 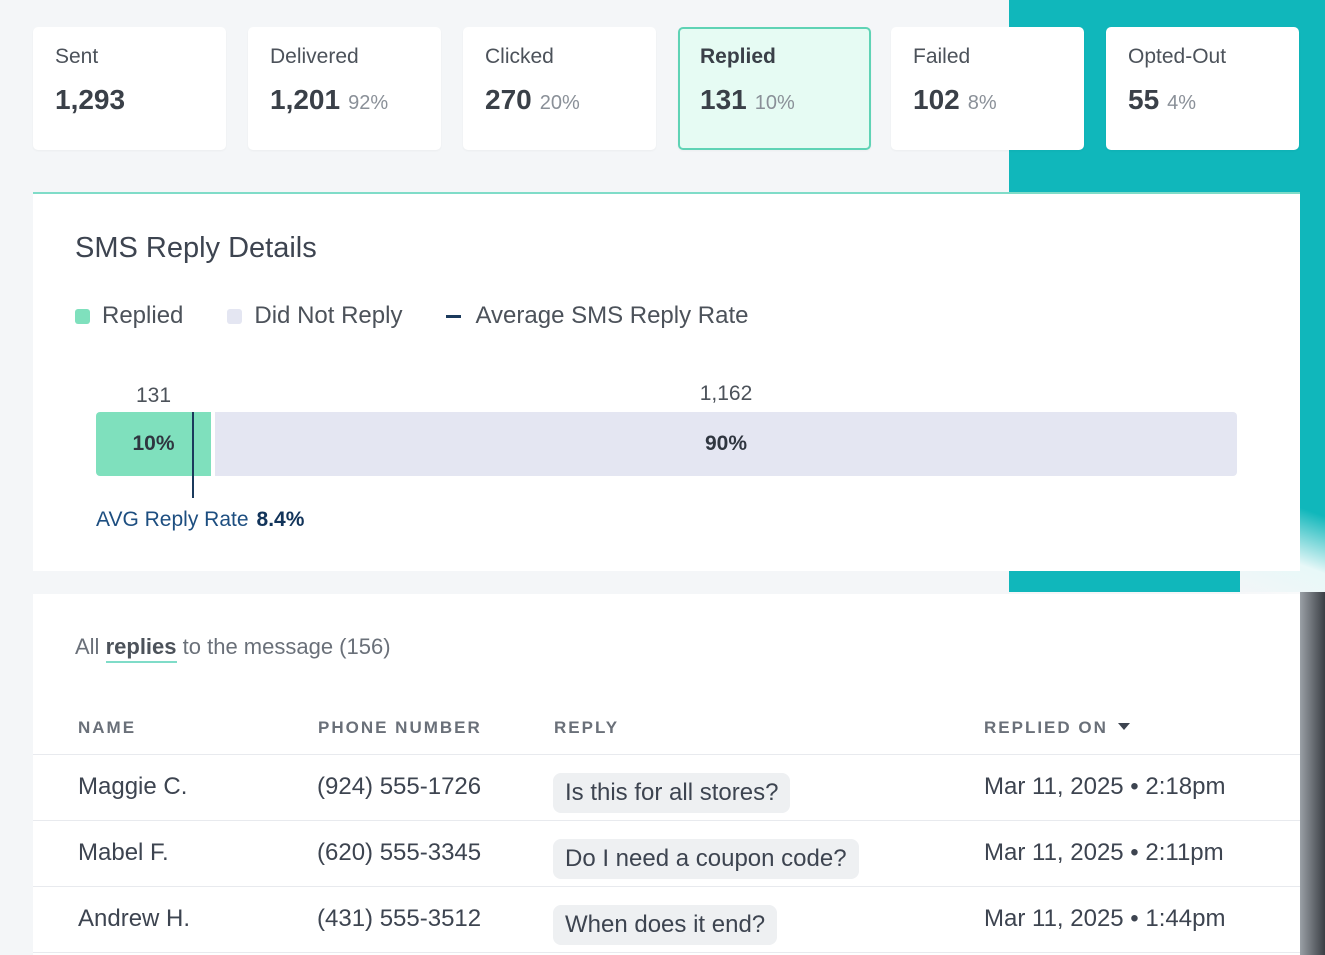 I want to click on not-replied-segment: 90%, so click(x=726, y=444).